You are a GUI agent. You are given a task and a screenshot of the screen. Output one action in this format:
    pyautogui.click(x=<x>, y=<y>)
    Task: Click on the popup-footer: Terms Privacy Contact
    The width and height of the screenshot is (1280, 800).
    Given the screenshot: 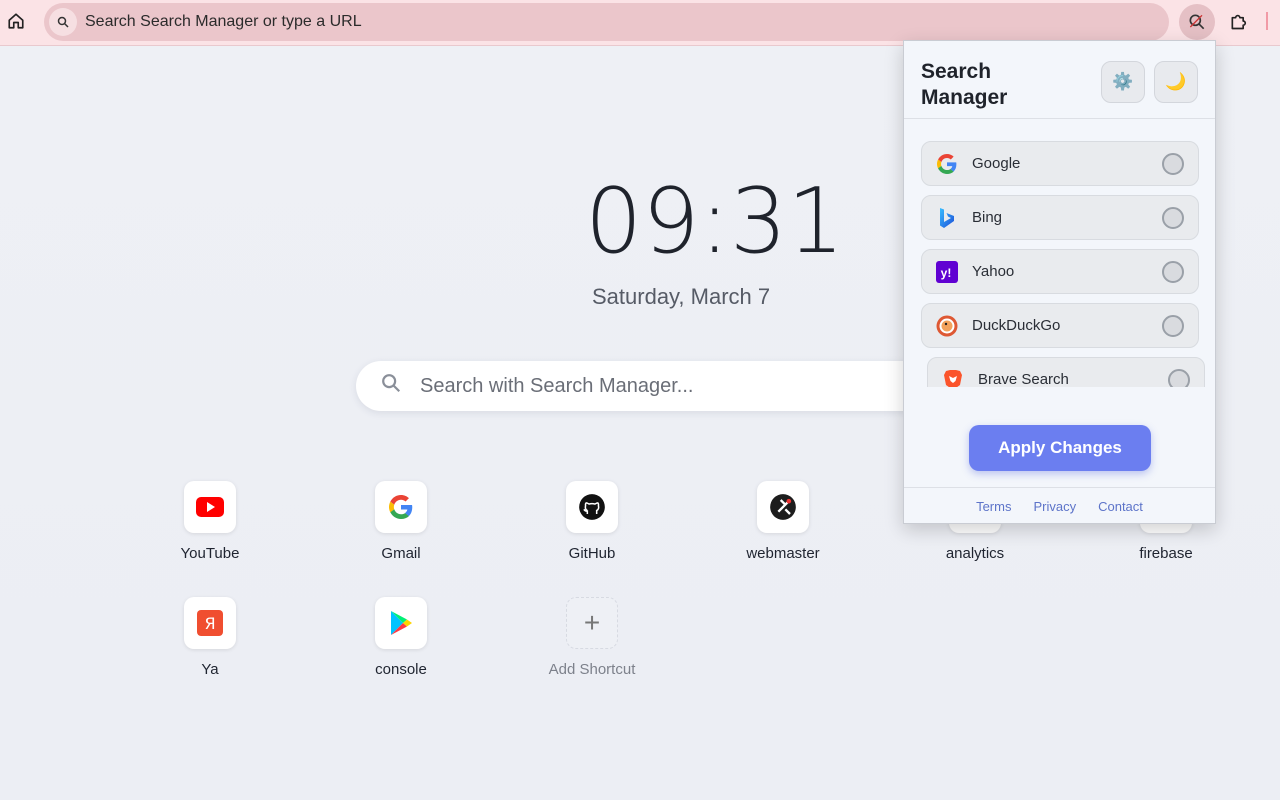 What is the action you would take?
    pyautogui.click(x=1059, y=505)
    